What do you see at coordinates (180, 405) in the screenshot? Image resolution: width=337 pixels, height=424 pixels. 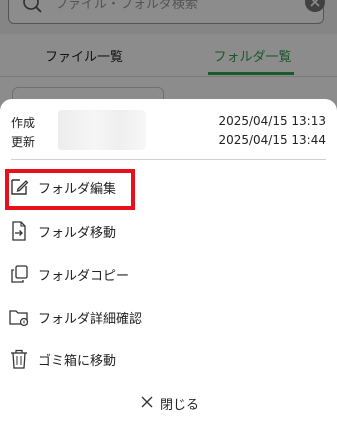 I see `close-label: 閉じる` at bounding box center [180, 405].